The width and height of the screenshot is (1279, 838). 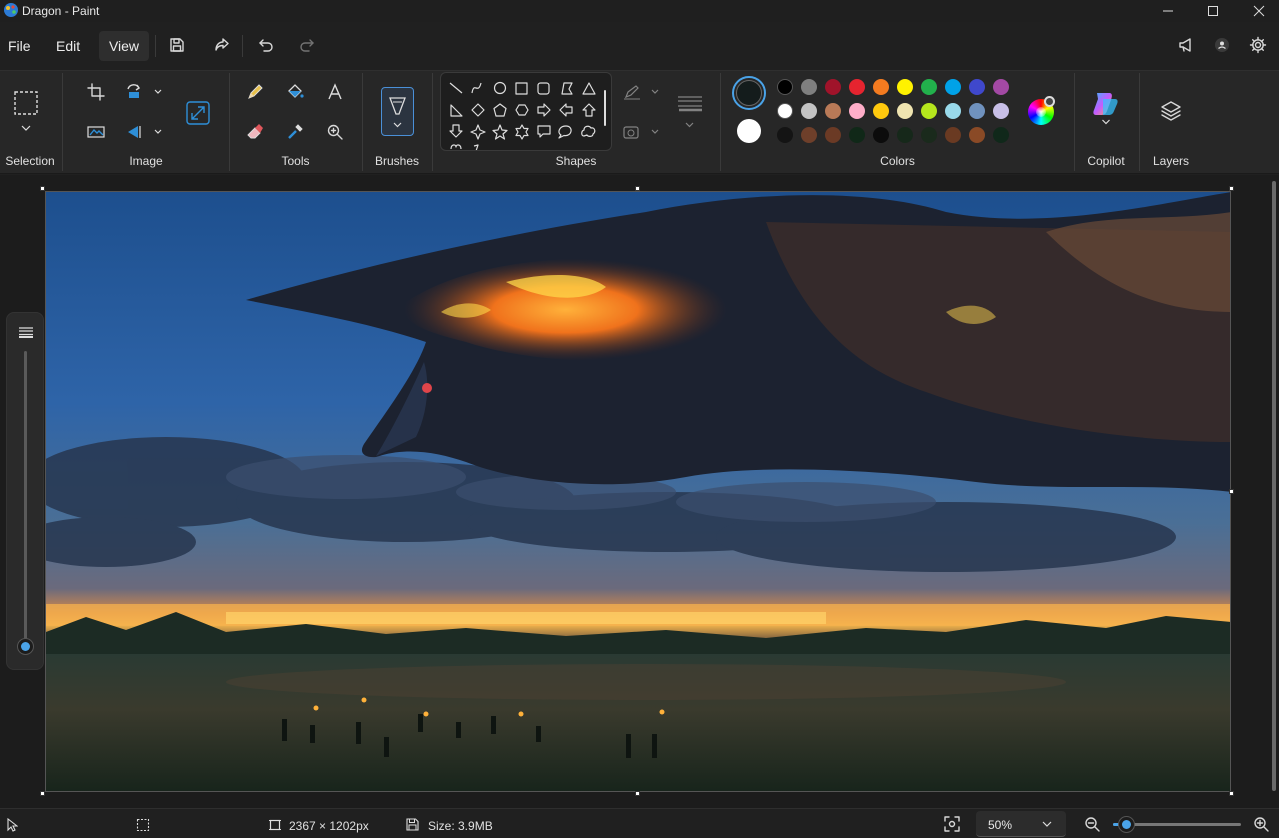 What do you see at coordinates (25, 496) in the screenshot?
I see `size-slider-track` at bounding box center [25, 496].